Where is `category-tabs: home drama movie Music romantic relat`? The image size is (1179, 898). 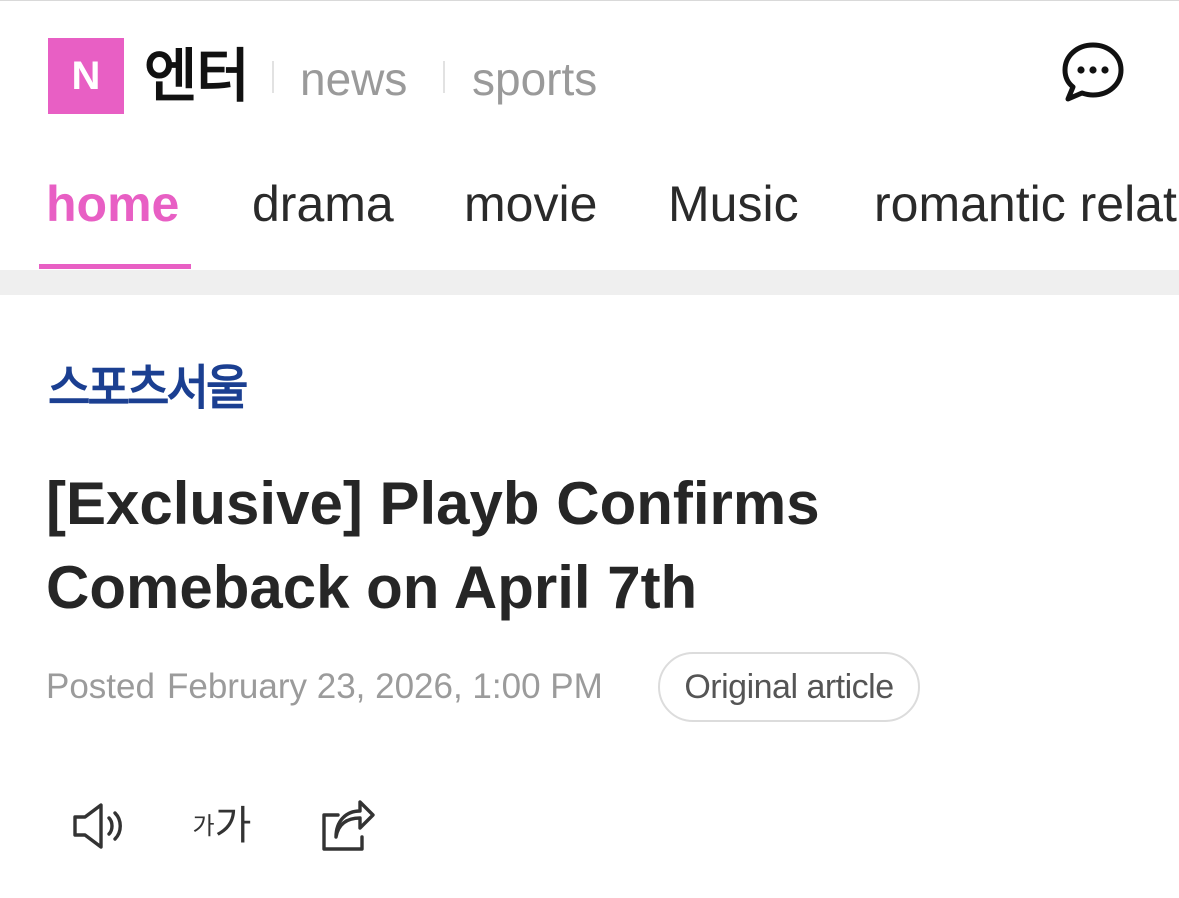 category-tabs: home drama movie Music romantic relat is located at coordinates (589, 210).